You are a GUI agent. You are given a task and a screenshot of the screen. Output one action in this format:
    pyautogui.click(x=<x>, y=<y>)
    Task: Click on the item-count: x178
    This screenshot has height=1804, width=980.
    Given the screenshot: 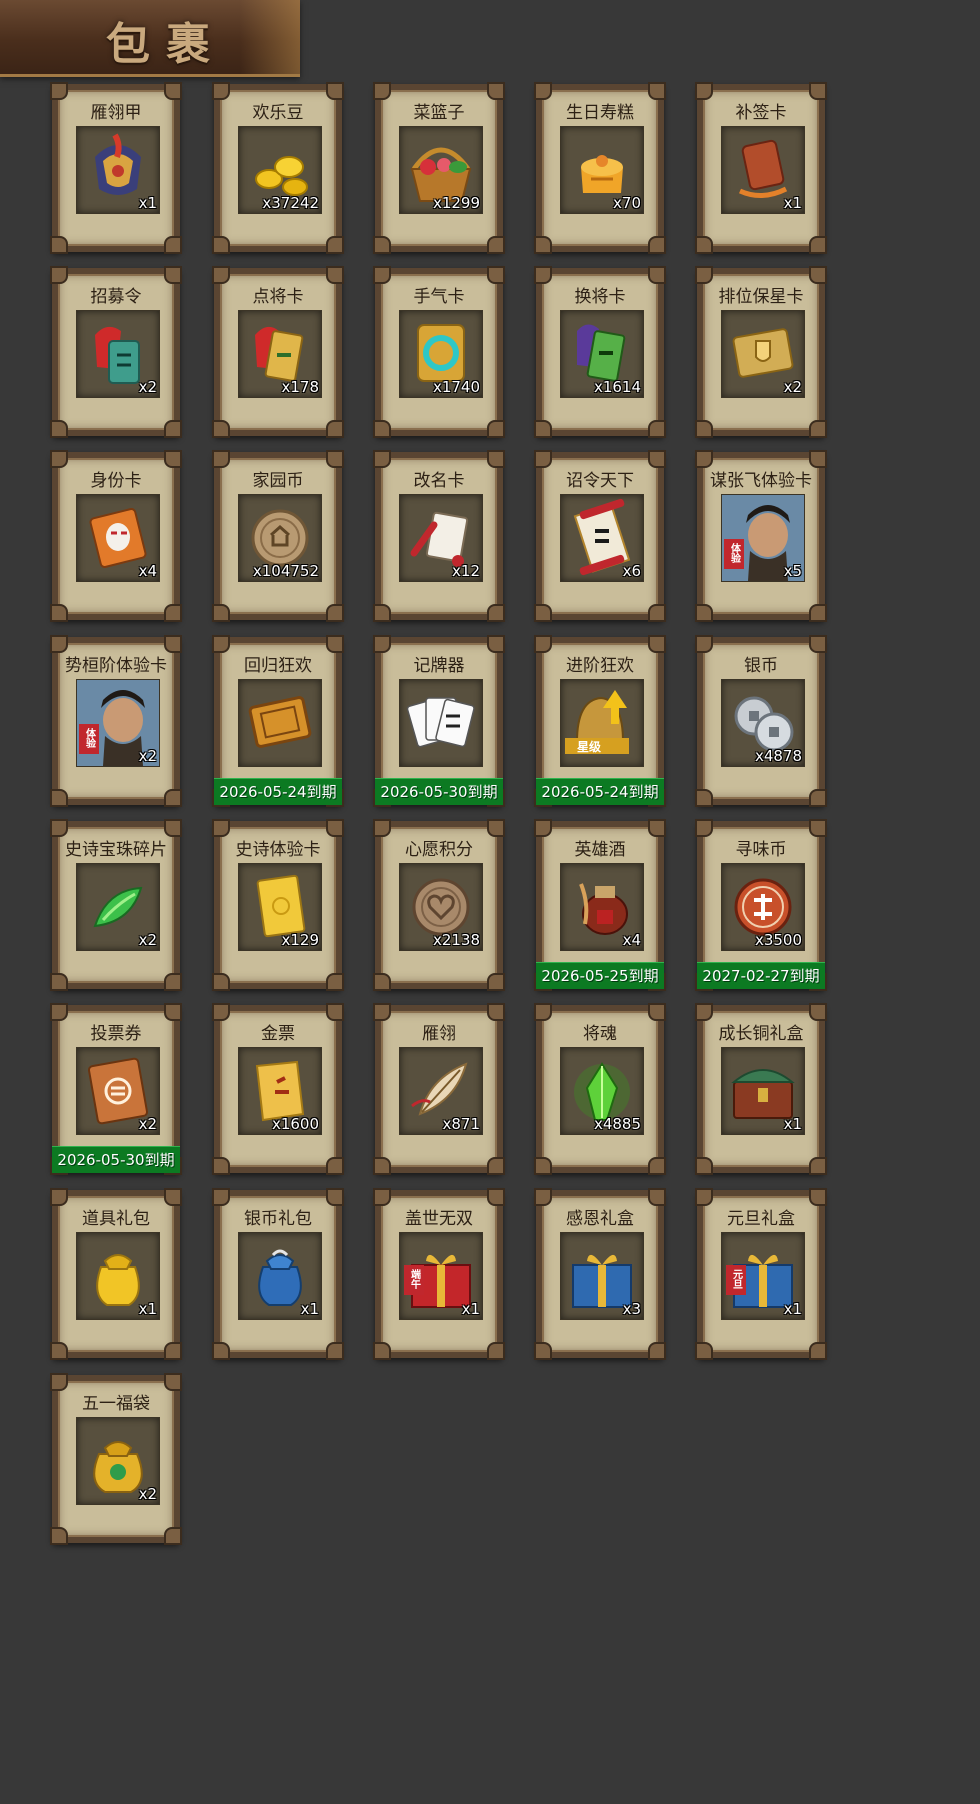 What is the action you would take?
    pyautogui.click(x=300, y=387)
    